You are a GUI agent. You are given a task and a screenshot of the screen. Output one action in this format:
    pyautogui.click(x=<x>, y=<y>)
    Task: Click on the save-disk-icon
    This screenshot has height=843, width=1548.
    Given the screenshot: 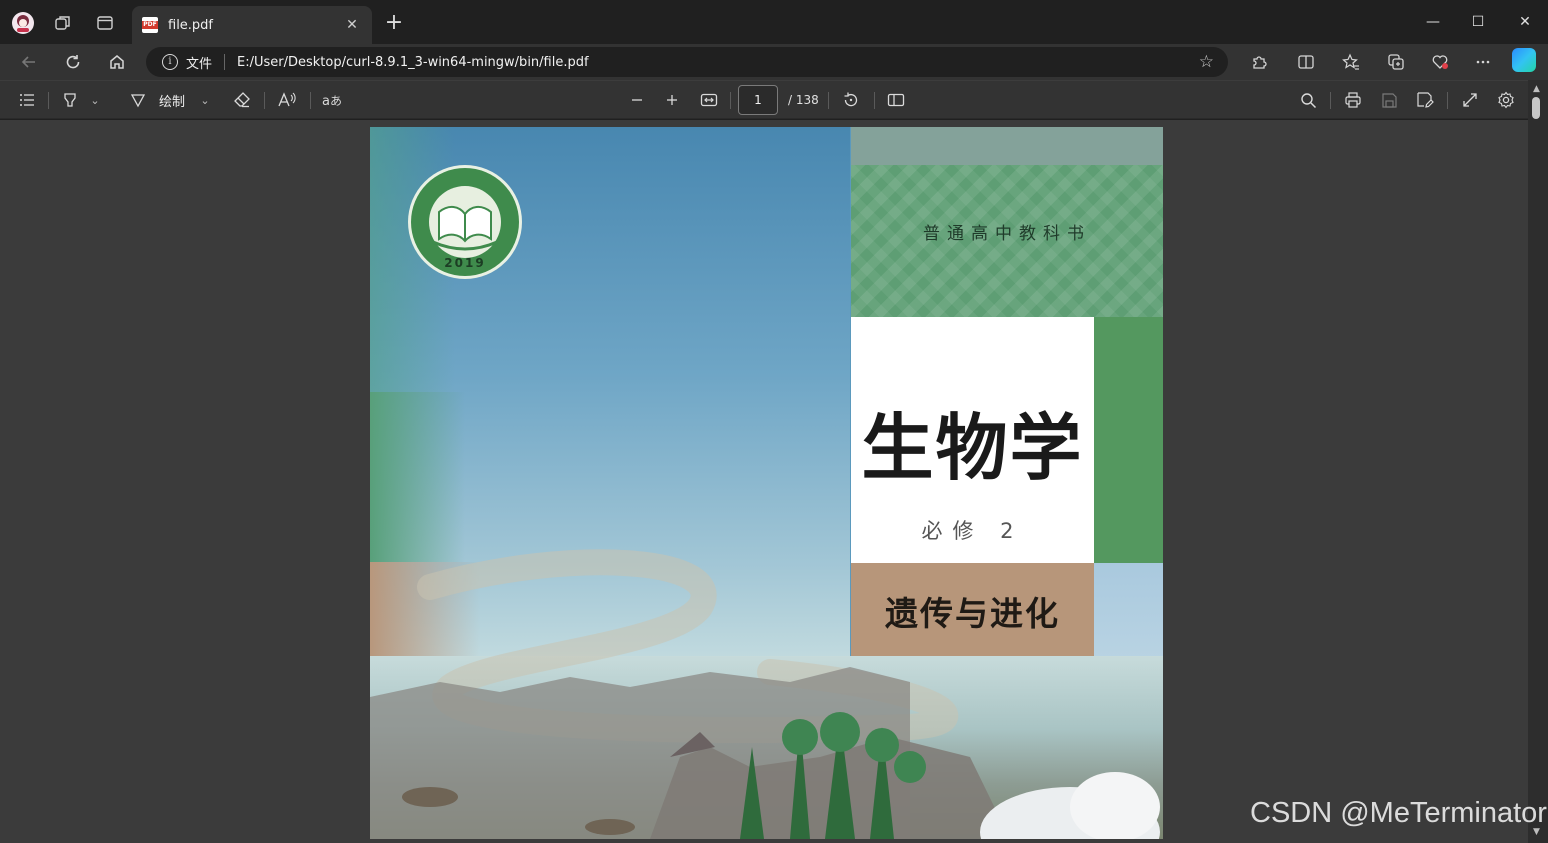 What is the action you would take?
    pyautogui.click(x=1389, y=100)
    